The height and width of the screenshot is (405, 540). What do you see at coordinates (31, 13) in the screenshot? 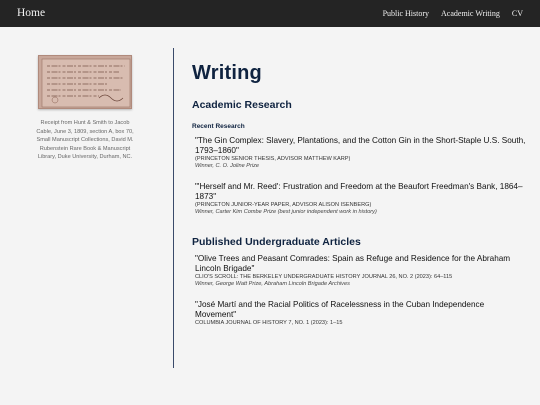
I see `home-link: Home` at bounding box center [31, 13].